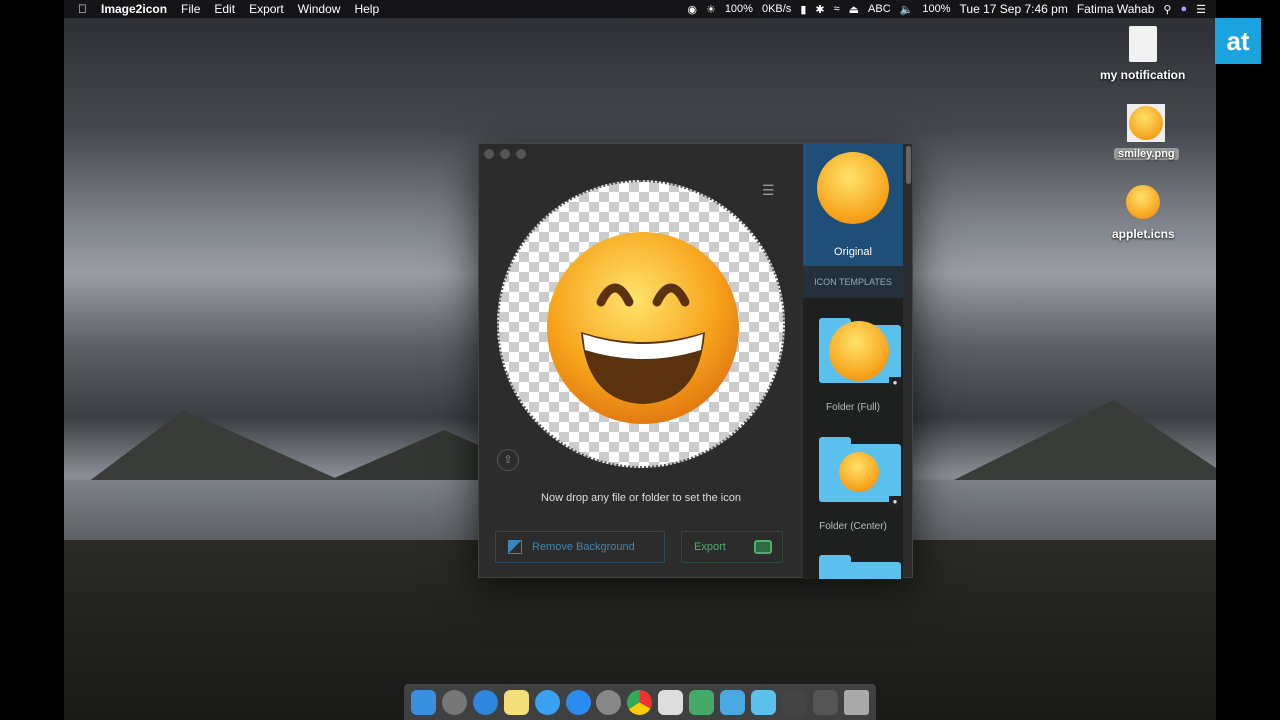 The image size is (1280, 720). I want to click on menu-app-name: Image2icon, so click(134, 9).